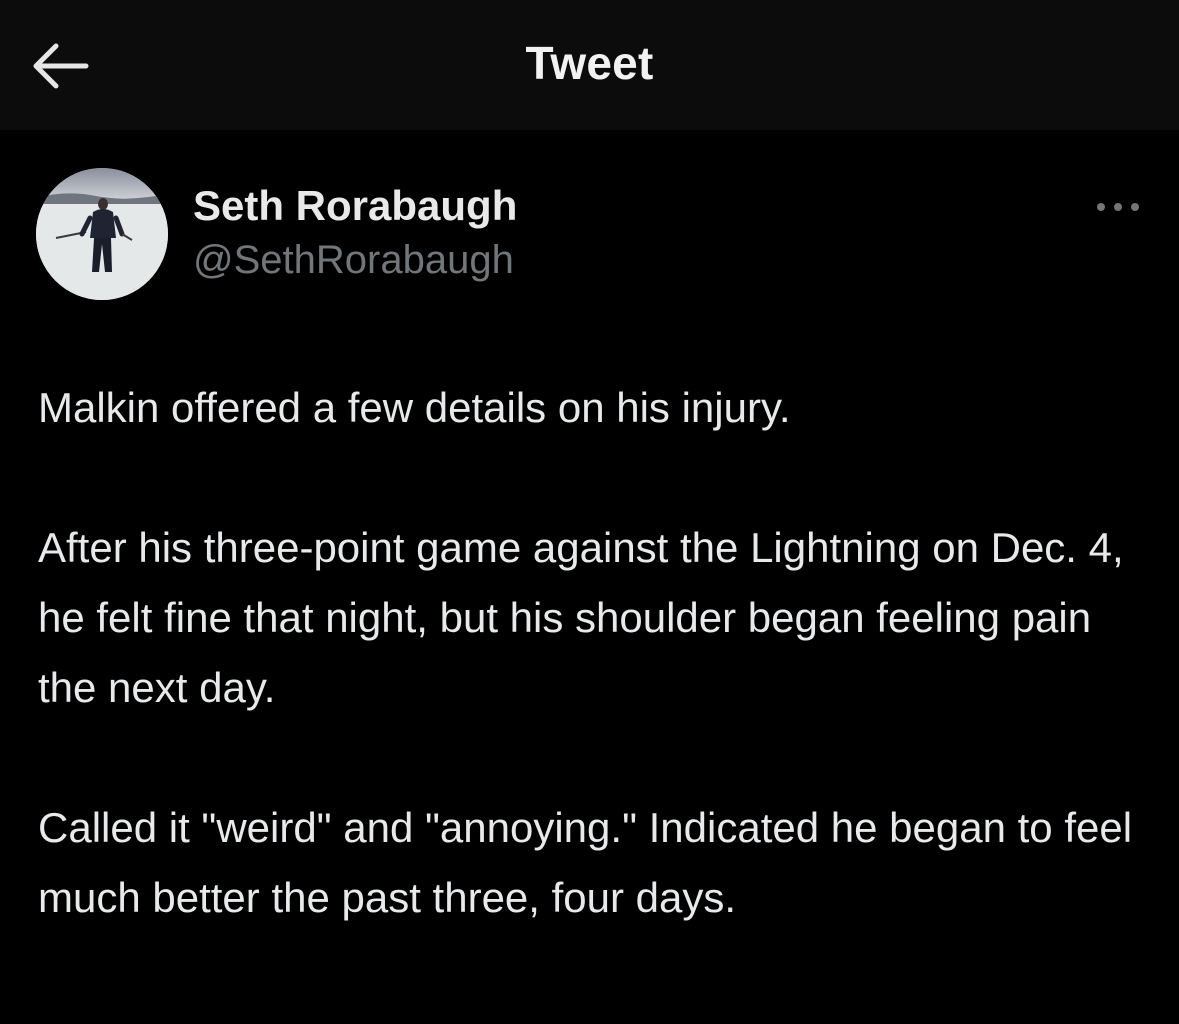 The height and width of the screenshot is (1024, 1179). Describe the element at coordinates (353, 260) in the screenshot. I see `author-handle: @SethRorabaugh` at that location.